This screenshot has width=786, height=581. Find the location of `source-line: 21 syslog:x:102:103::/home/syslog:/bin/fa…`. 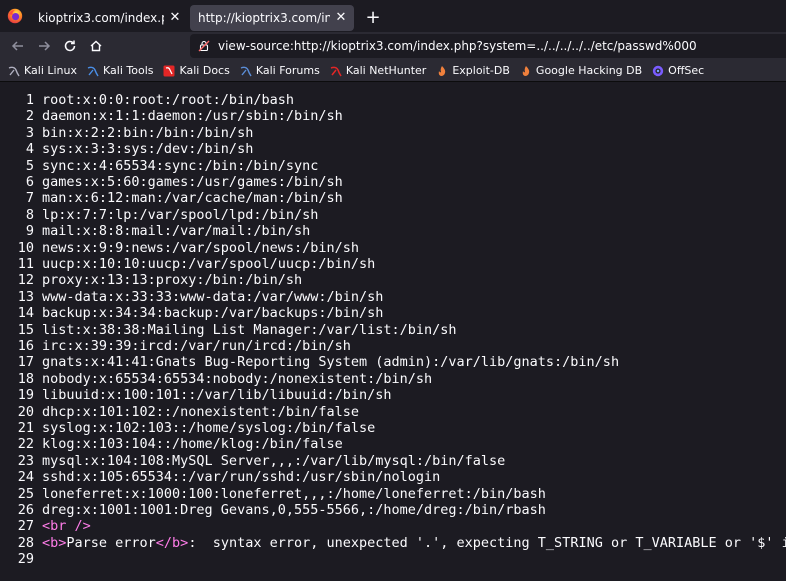

source-line: 21 syslog:x:102:103::/home/syslog:/bin/fa… is located at coordinates (188, 428).